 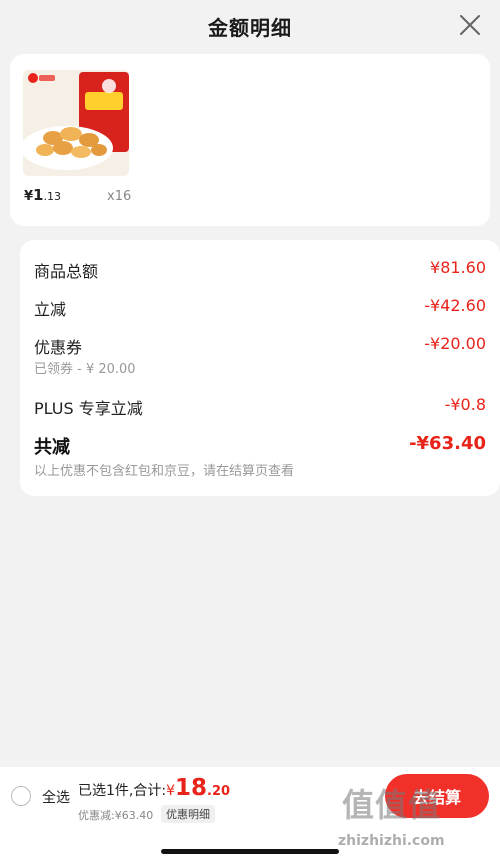 What do you see at coordinates (191, 788) in the screenshot?
I see `total-amount: 18` at bounding box center [191, 788].